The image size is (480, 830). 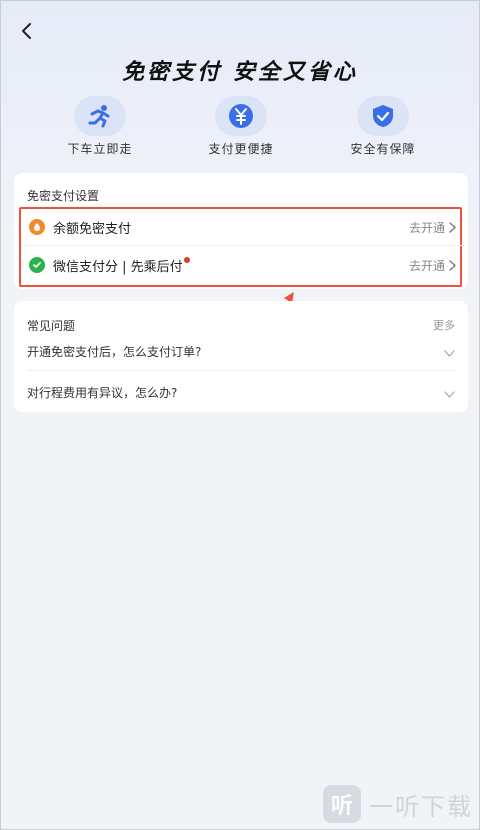 I want to click on watermark: 听 一听下载, so click(x=398, y=804).